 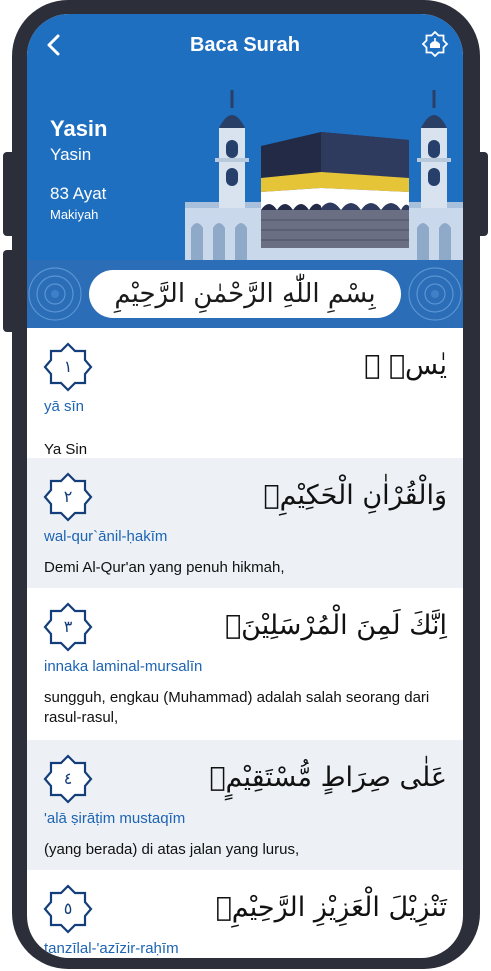 I want to click on mosque-badge-icon, so click(x=435, y=44).